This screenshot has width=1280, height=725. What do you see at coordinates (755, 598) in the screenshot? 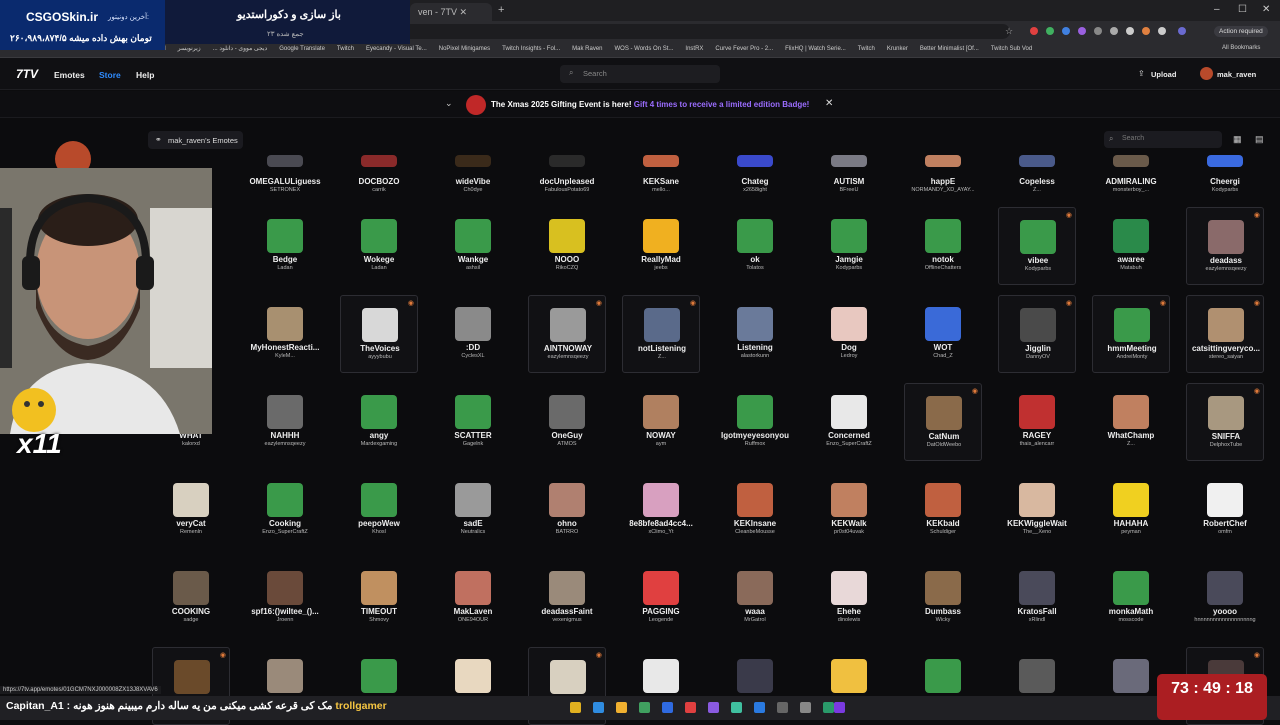
I see `emote-card: waaa MrGatrol` at bounding box center [755, 598].